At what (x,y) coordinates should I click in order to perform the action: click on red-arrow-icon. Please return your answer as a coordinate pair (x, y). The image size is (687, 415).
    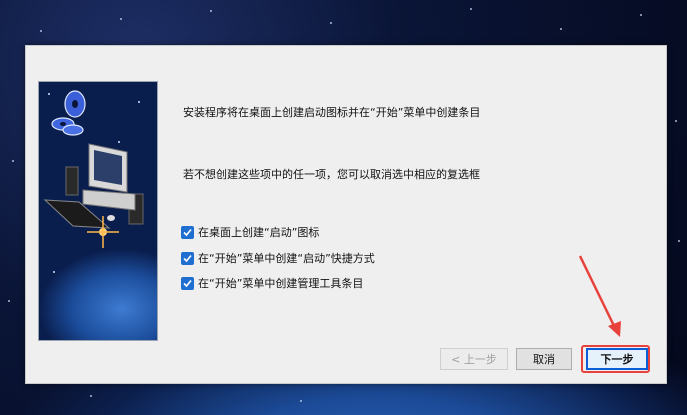
    Looking at the image, I should click on (599, 296).